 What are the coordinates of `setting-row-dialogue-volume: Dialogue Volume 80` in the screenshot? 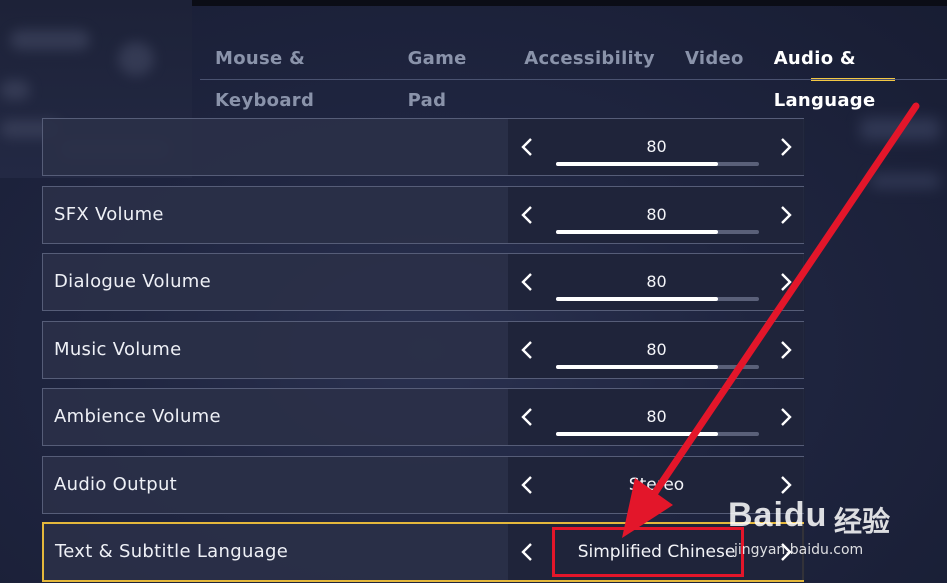 It's located at (423, 282).